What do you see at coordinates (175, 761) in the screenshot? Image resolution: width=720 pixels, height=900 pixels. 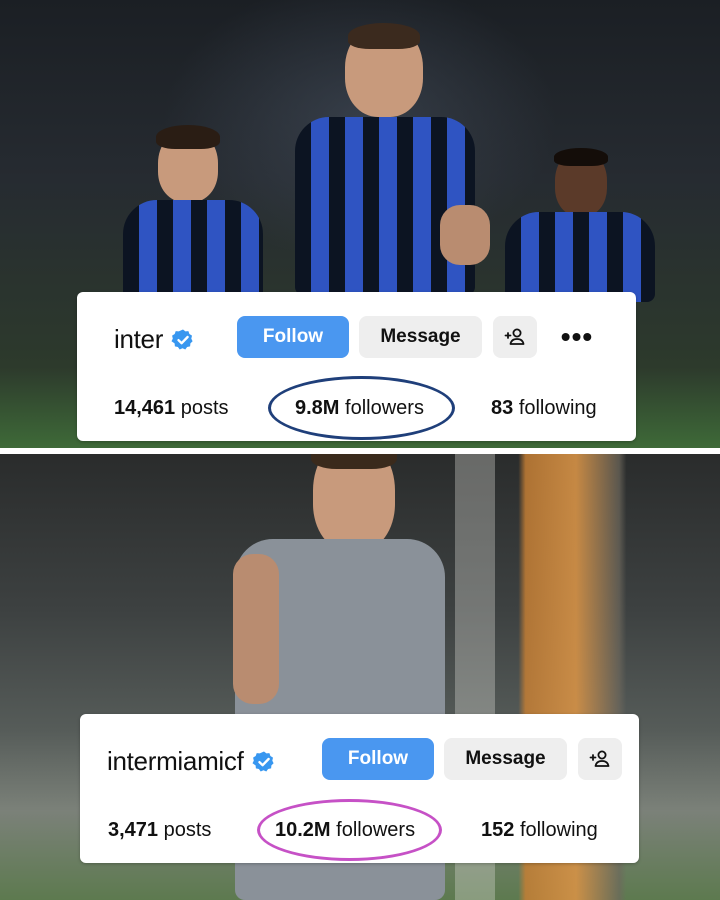 I see `username: intermiamicf` at bounding box center [175, 761].